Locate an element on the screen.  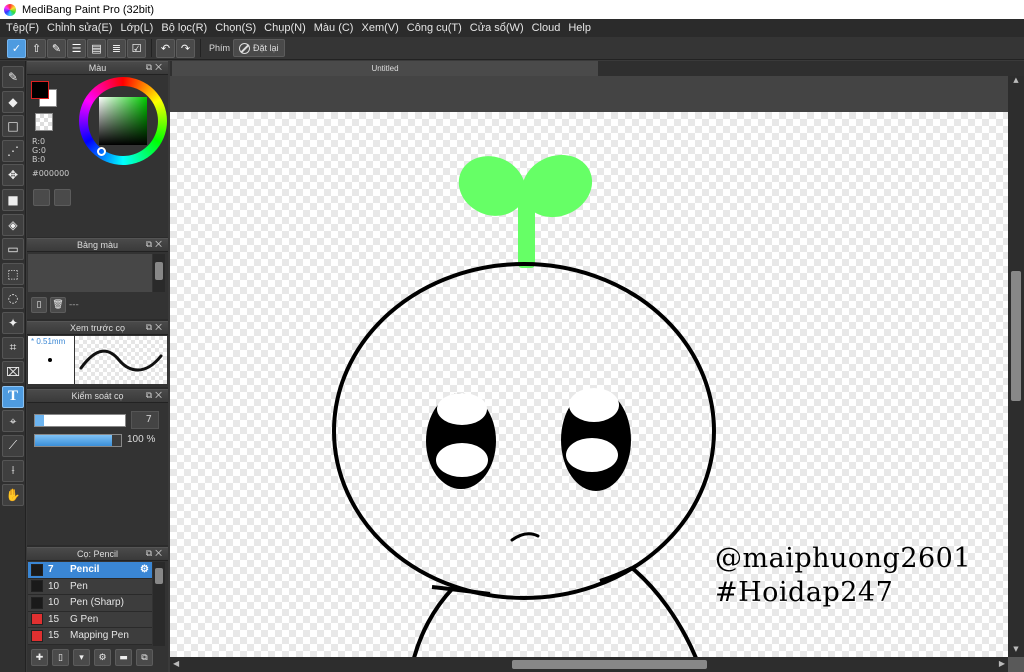
horizontal-scrollbar: ◀ ▶ is located at coordinates (589, 664).